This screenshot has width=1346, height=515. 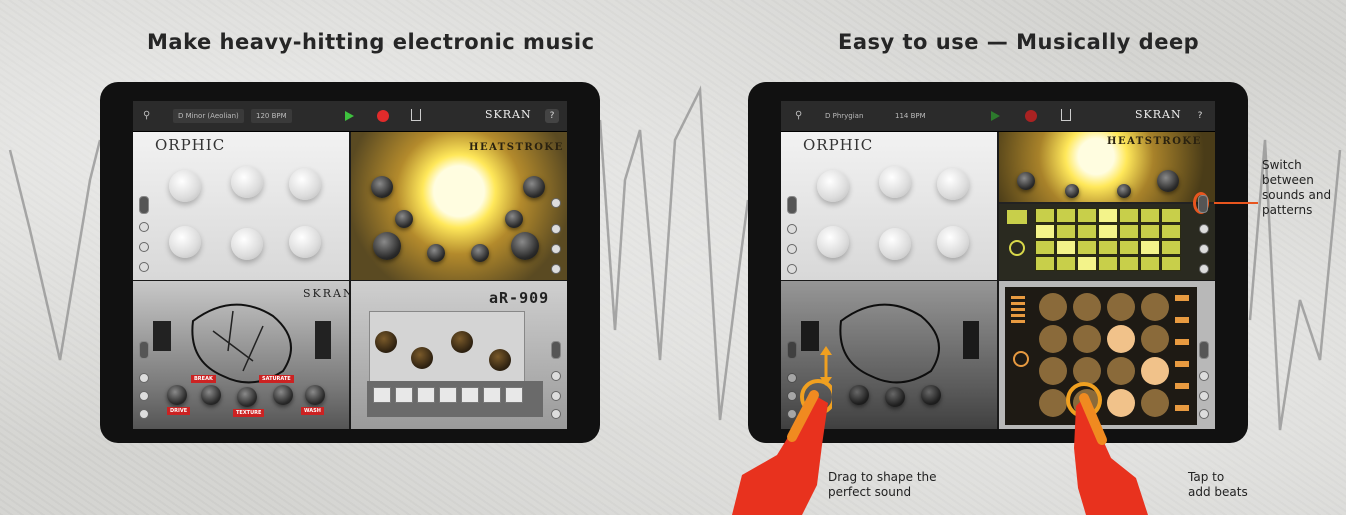 I want to click on share-icon, so click(x=416, y=115).